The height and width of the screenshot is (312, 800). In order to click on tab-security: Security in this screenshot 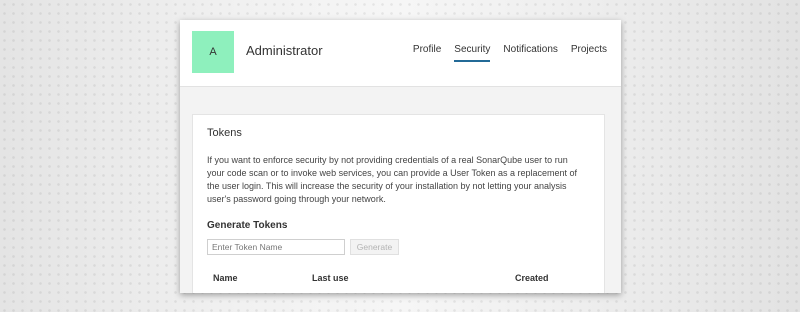, I will do `click(472, 53)`.